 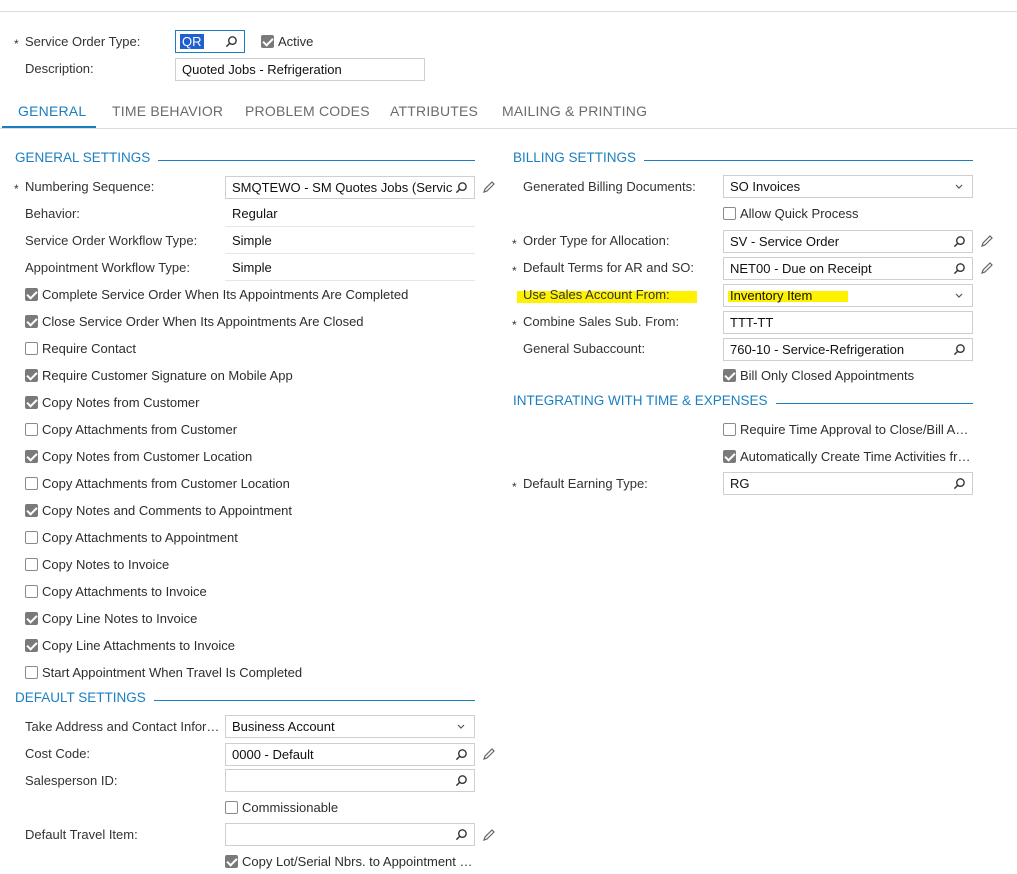 What do you see at coordinates (848, 483) in the screenshot?
I see `default-earning-type-input: RG` at bounding box center [848, 483].